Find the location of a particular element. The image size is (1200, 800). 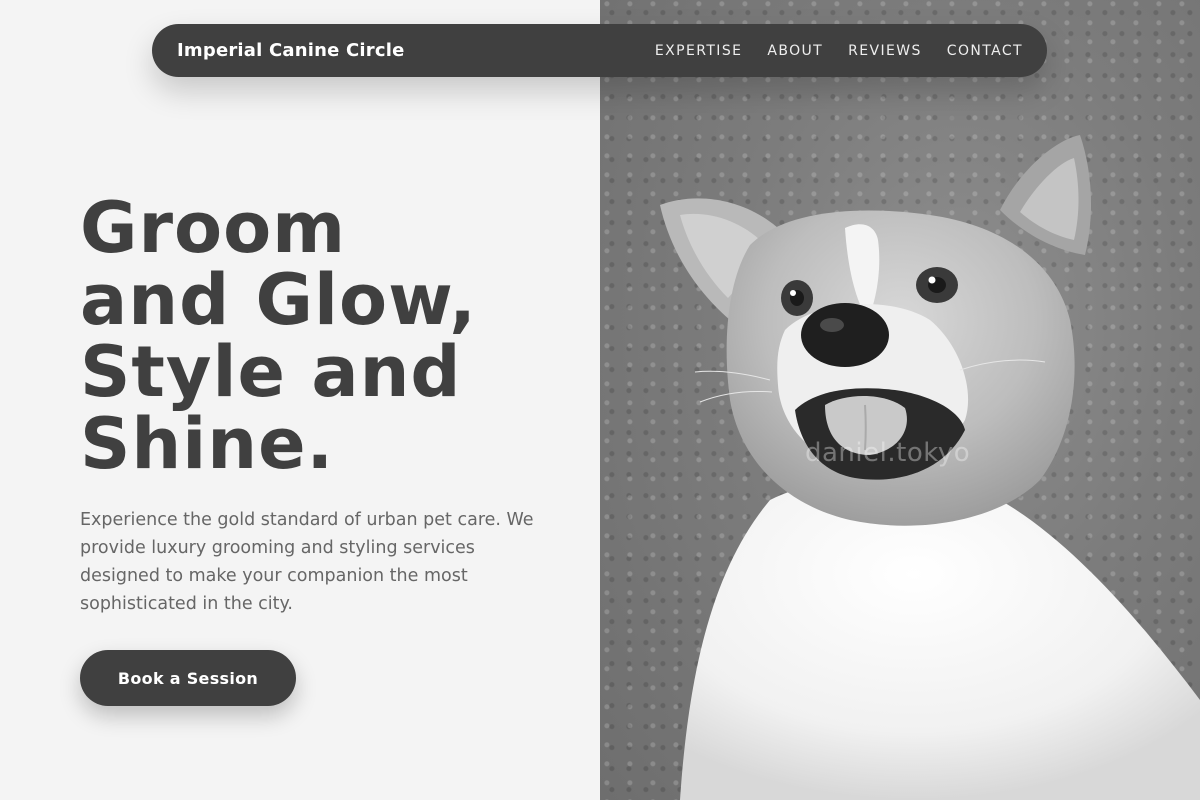

headline-line-2: and Glow, is located at coordinates (278, 300).